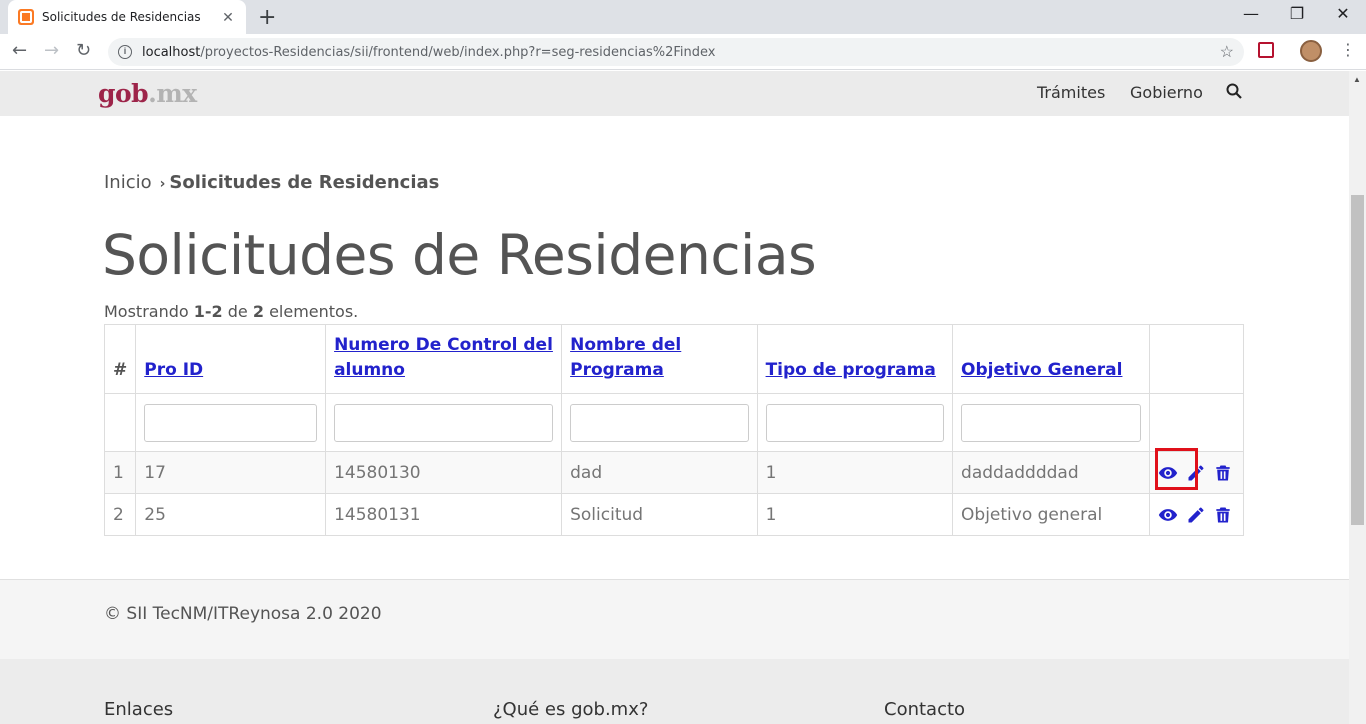  Describe the element at coordinates (120, 359) in the screenshot. I see `header-number: #` at that location.